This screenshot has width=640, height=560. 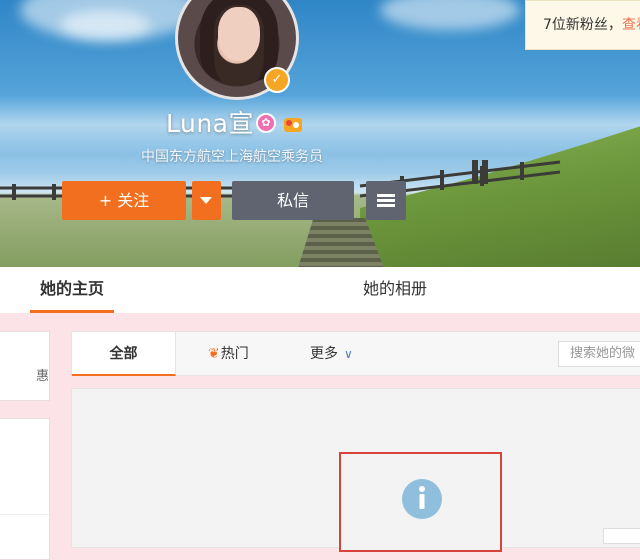 I want to click on follow-button: + 关注, so click(x=124, y=200).